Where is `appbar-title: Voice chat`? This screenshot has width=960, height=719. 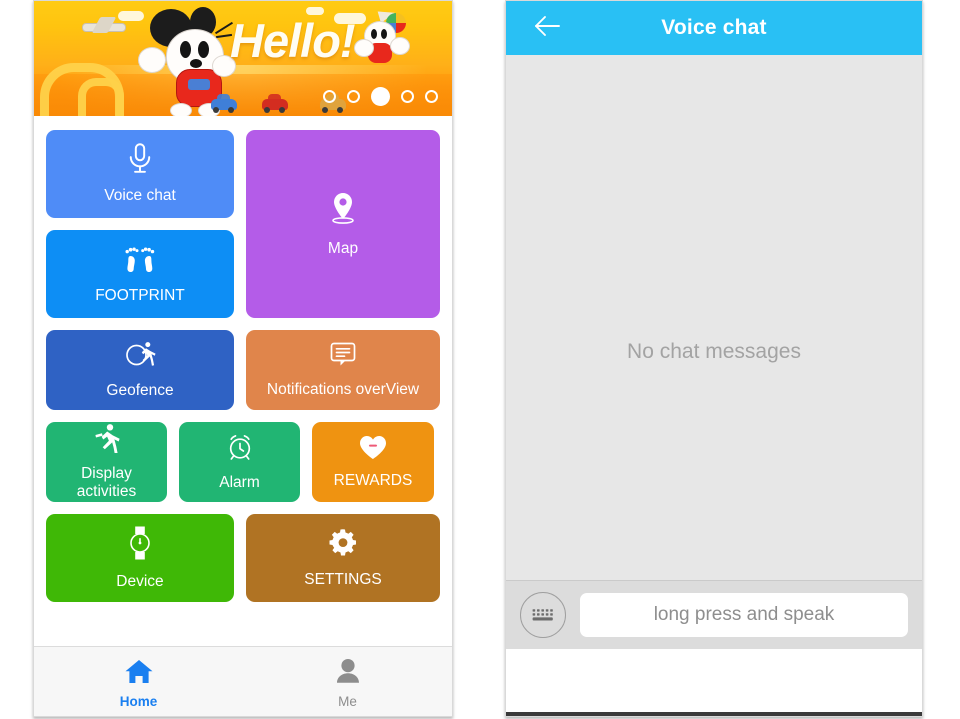
appbar-title: Voice chat is located at coordinates (714, 27).